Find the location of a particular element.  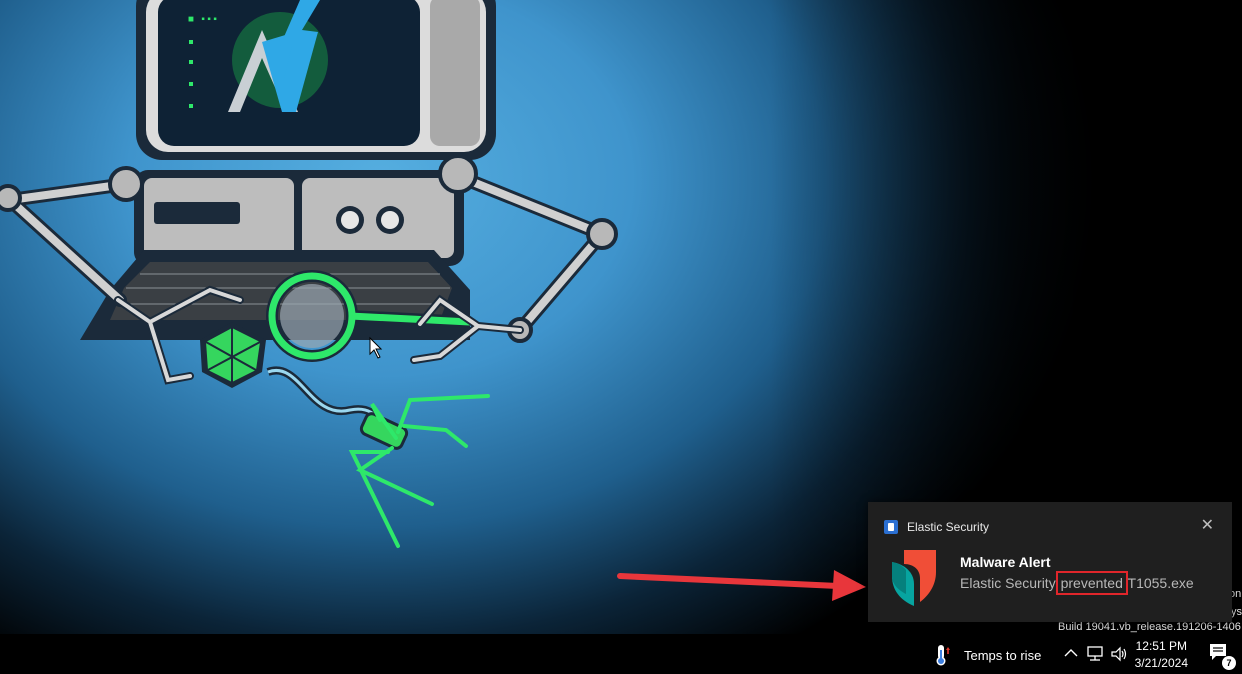

notification-count-badge: 7 is located at coordinates (1229, 663).